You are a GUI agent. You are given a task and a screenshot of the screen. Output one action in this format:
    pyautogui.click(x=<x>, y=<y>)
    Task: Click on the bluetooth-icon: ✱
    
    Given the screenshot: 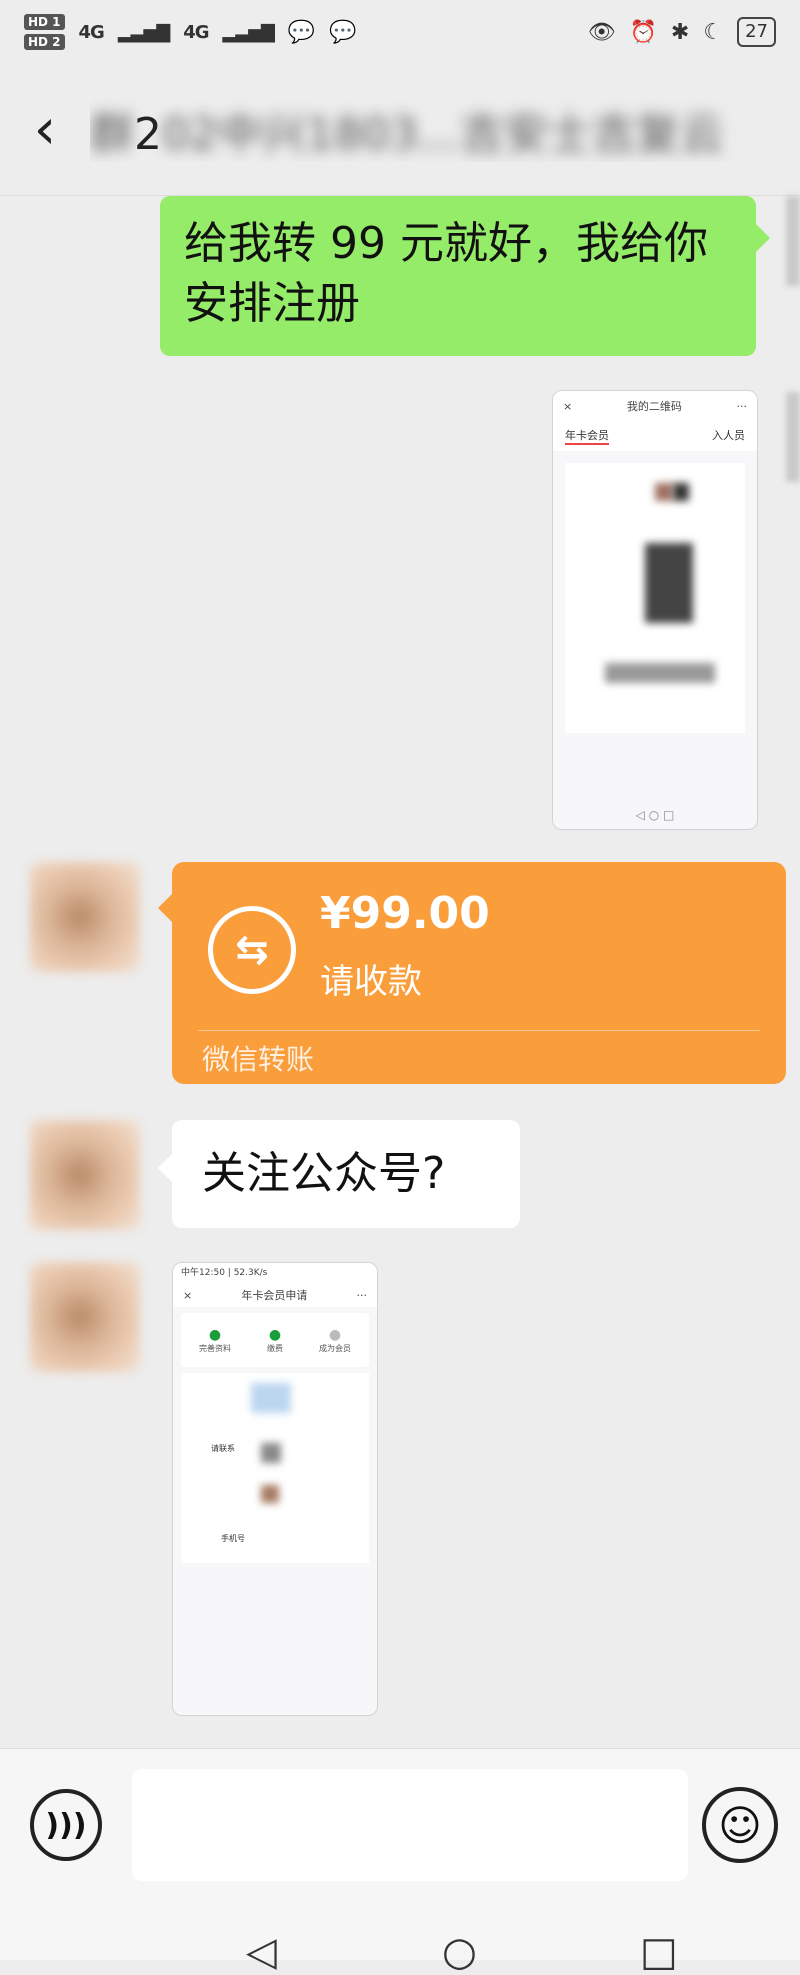 What is the action you would take?
    pyautogui.click(x=680, y=32)
    